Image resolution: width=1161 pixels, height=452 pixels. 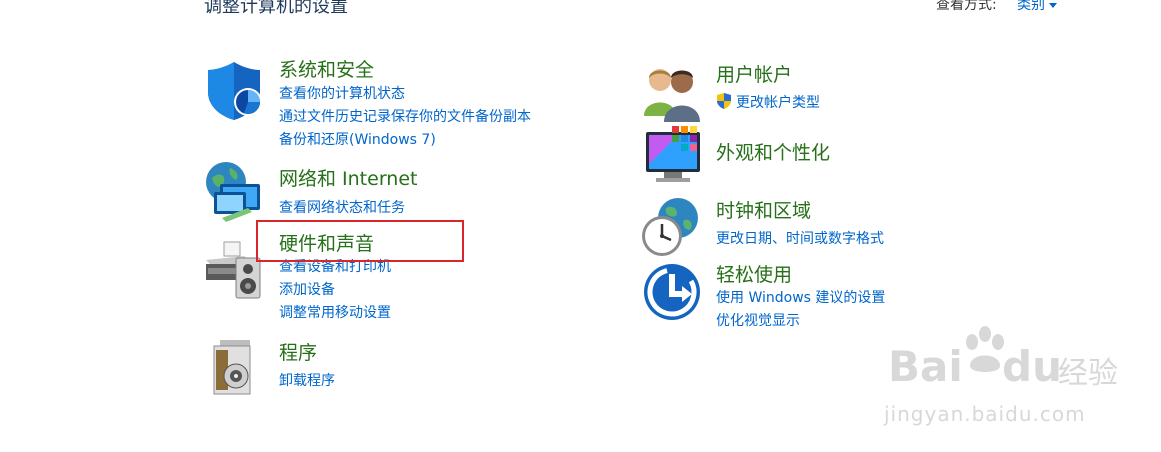 I want to click on watermark-brand-left: Bai, so click(x=925, y=366).